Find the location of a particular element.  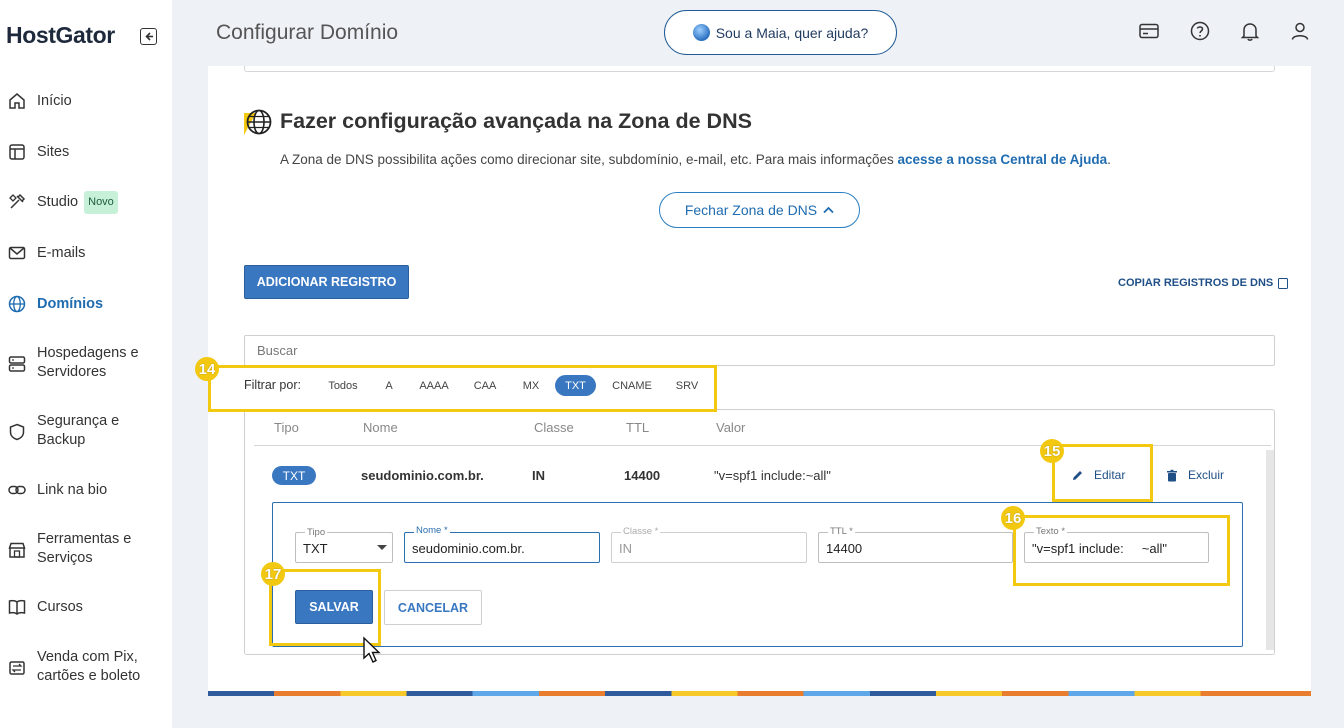

callout-number-15: 15 is located at coordinates (1052, 451).